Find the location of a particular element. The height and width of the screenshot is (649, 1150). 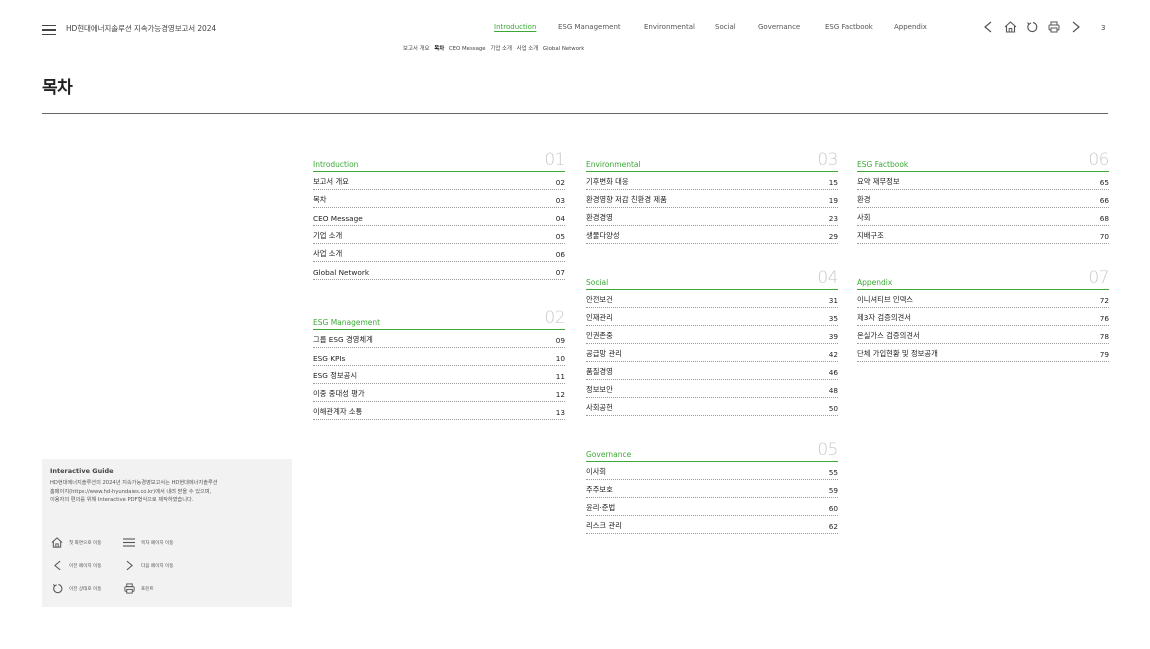

toc-item: 보고서 개요 02 is located at coordinates (439, 181).